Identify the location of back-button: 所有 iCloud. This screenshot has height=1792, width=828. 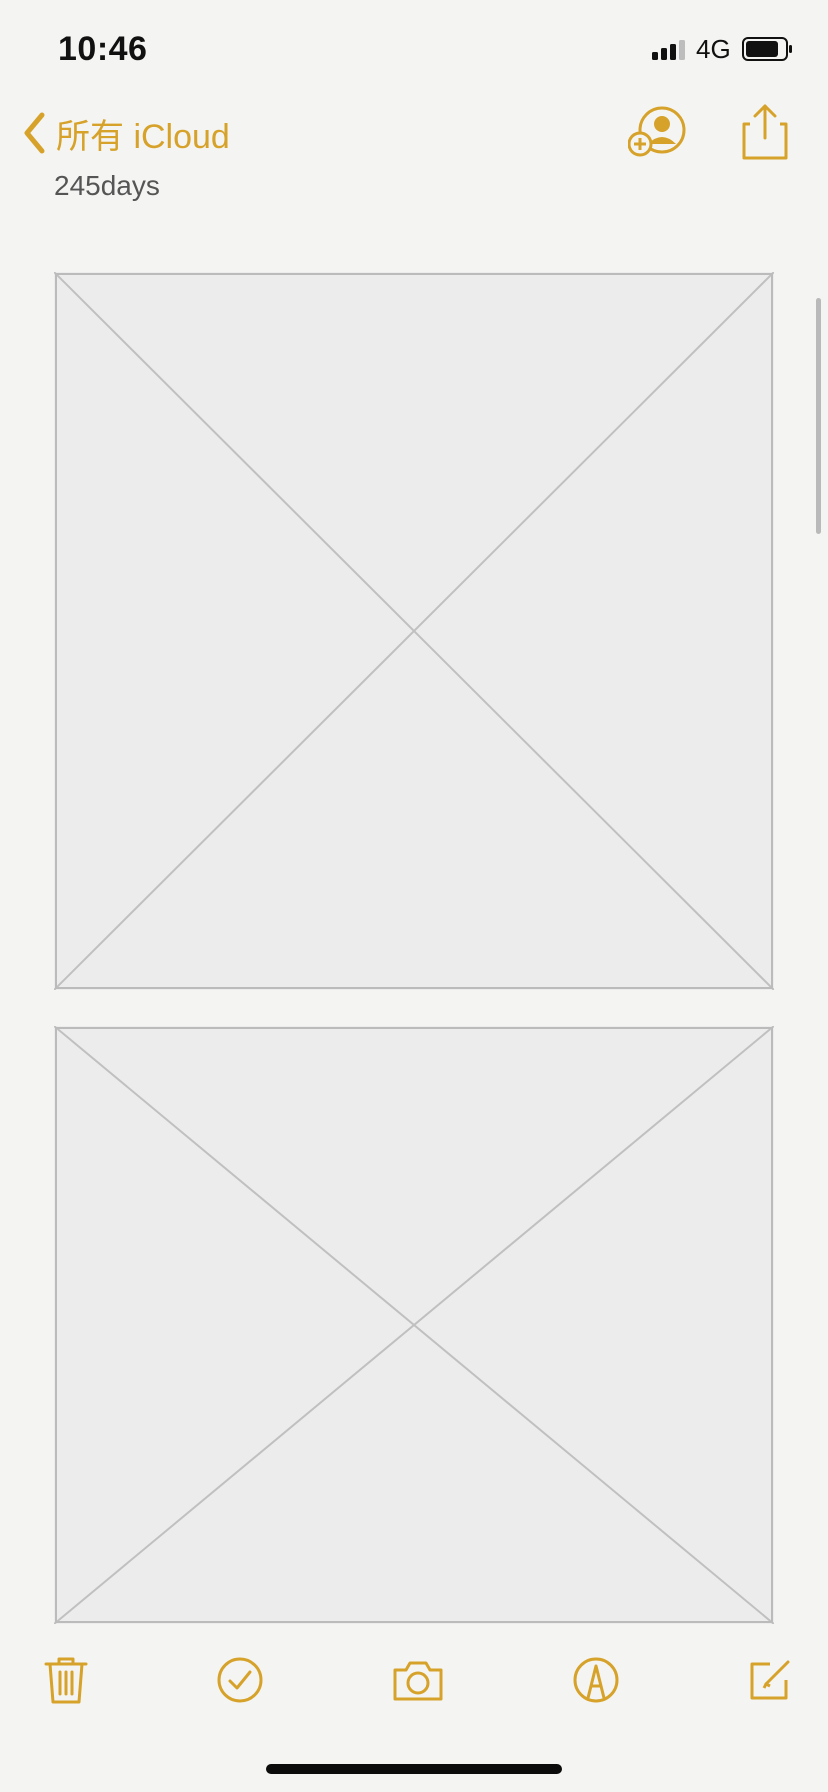
(126, 133).